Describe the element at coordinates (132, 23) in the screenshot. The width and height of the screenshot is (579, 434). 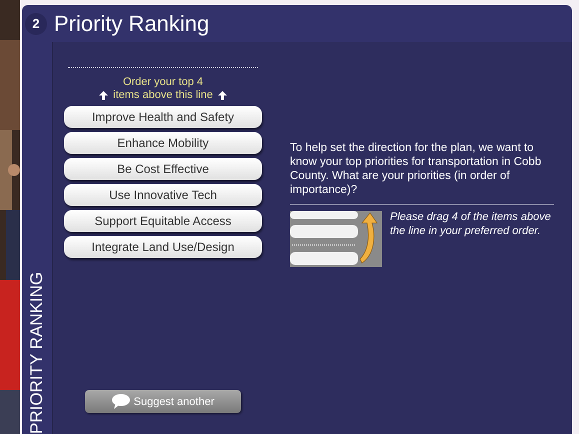
I see `panel-title: Priority Ranking` at that location.